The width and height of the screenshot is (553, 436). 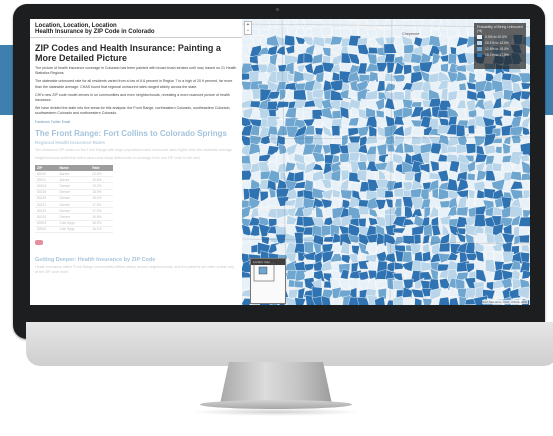 I want to click on locator-map: Locator map, so click(x=268, y=281).